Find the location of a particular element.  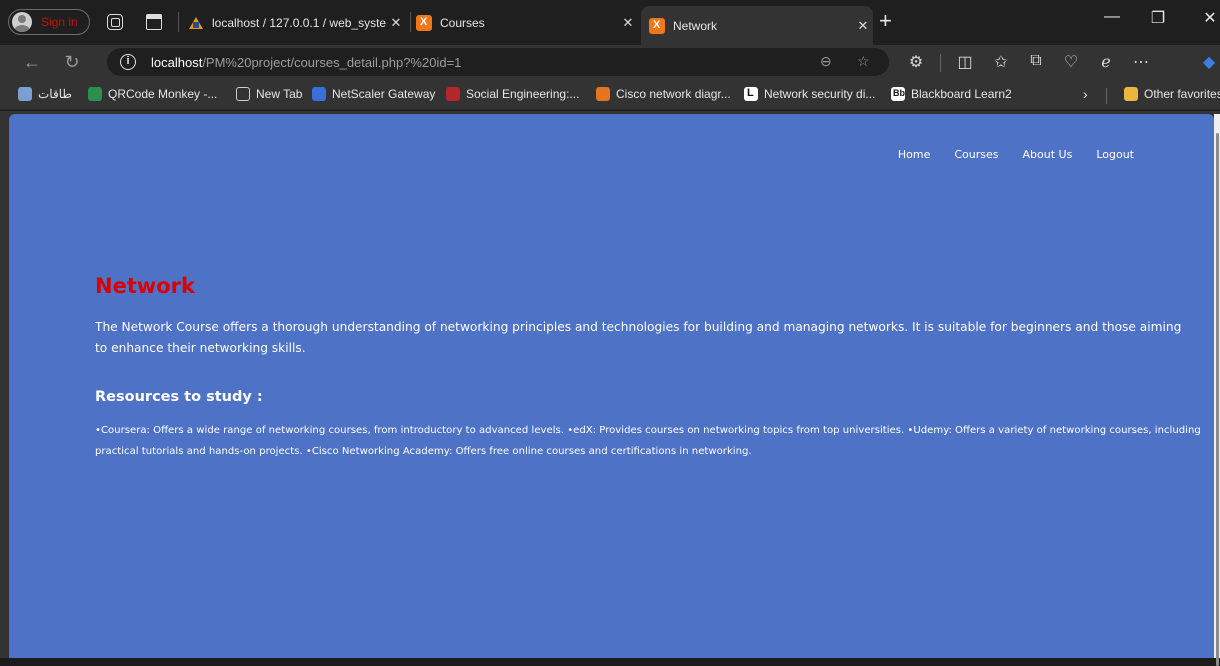

minimize-icon: — is located at coordinates (1112, 17).